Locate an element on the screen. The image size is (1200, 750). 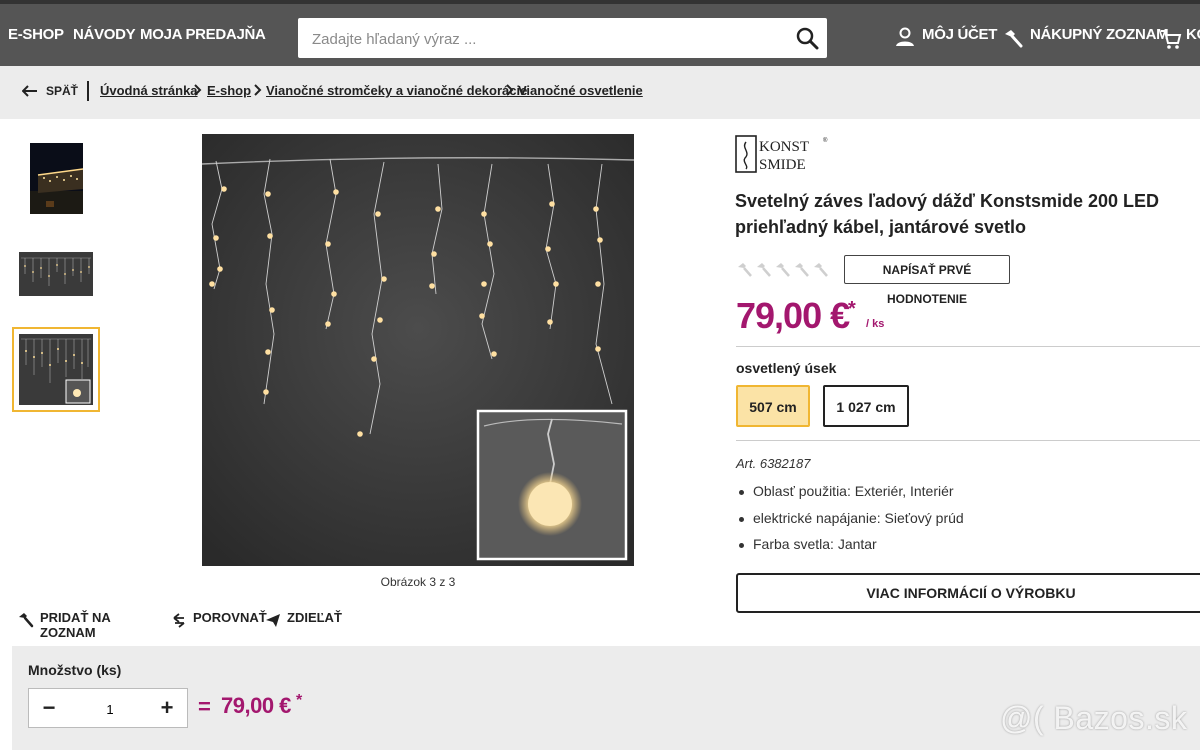
share-icon is located at coordinates (273, 620).